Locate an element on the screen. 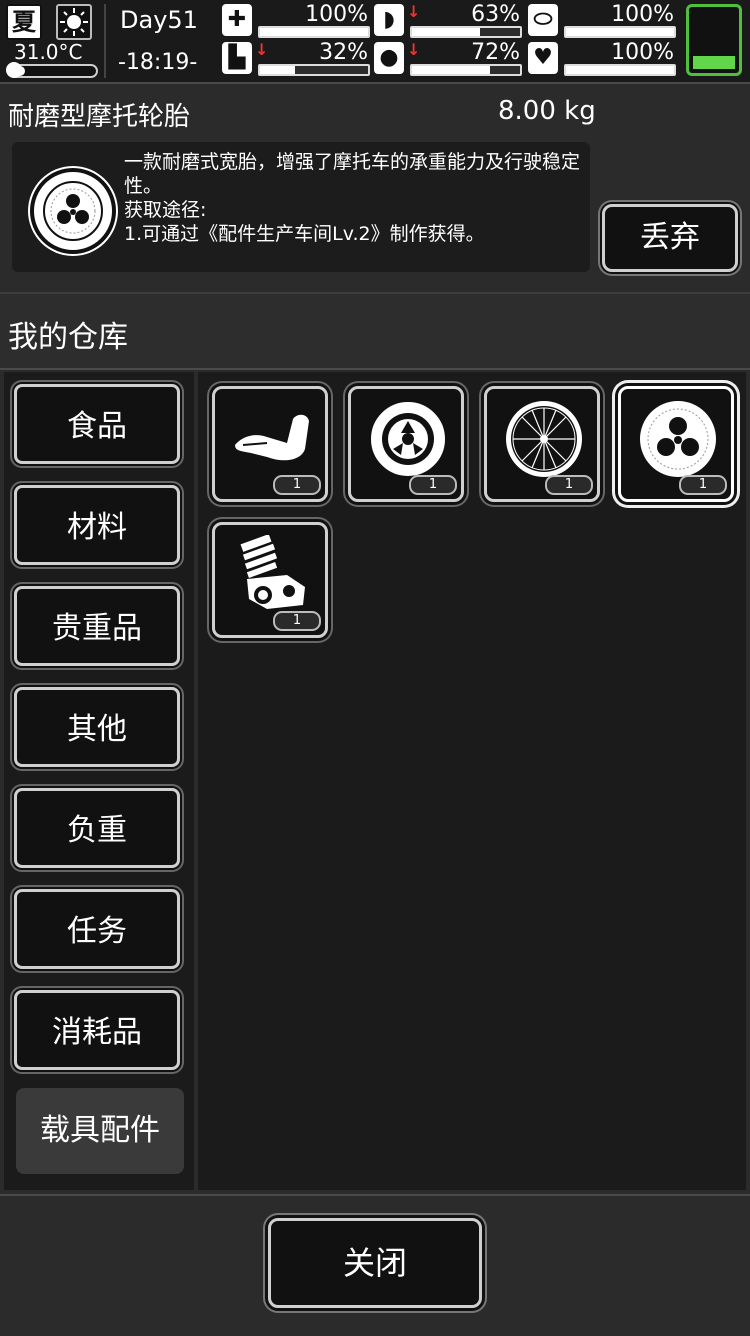 This screenshot has width=750, height=1336. item-weight: 8.00 kg is located at coordinates (547, 111).